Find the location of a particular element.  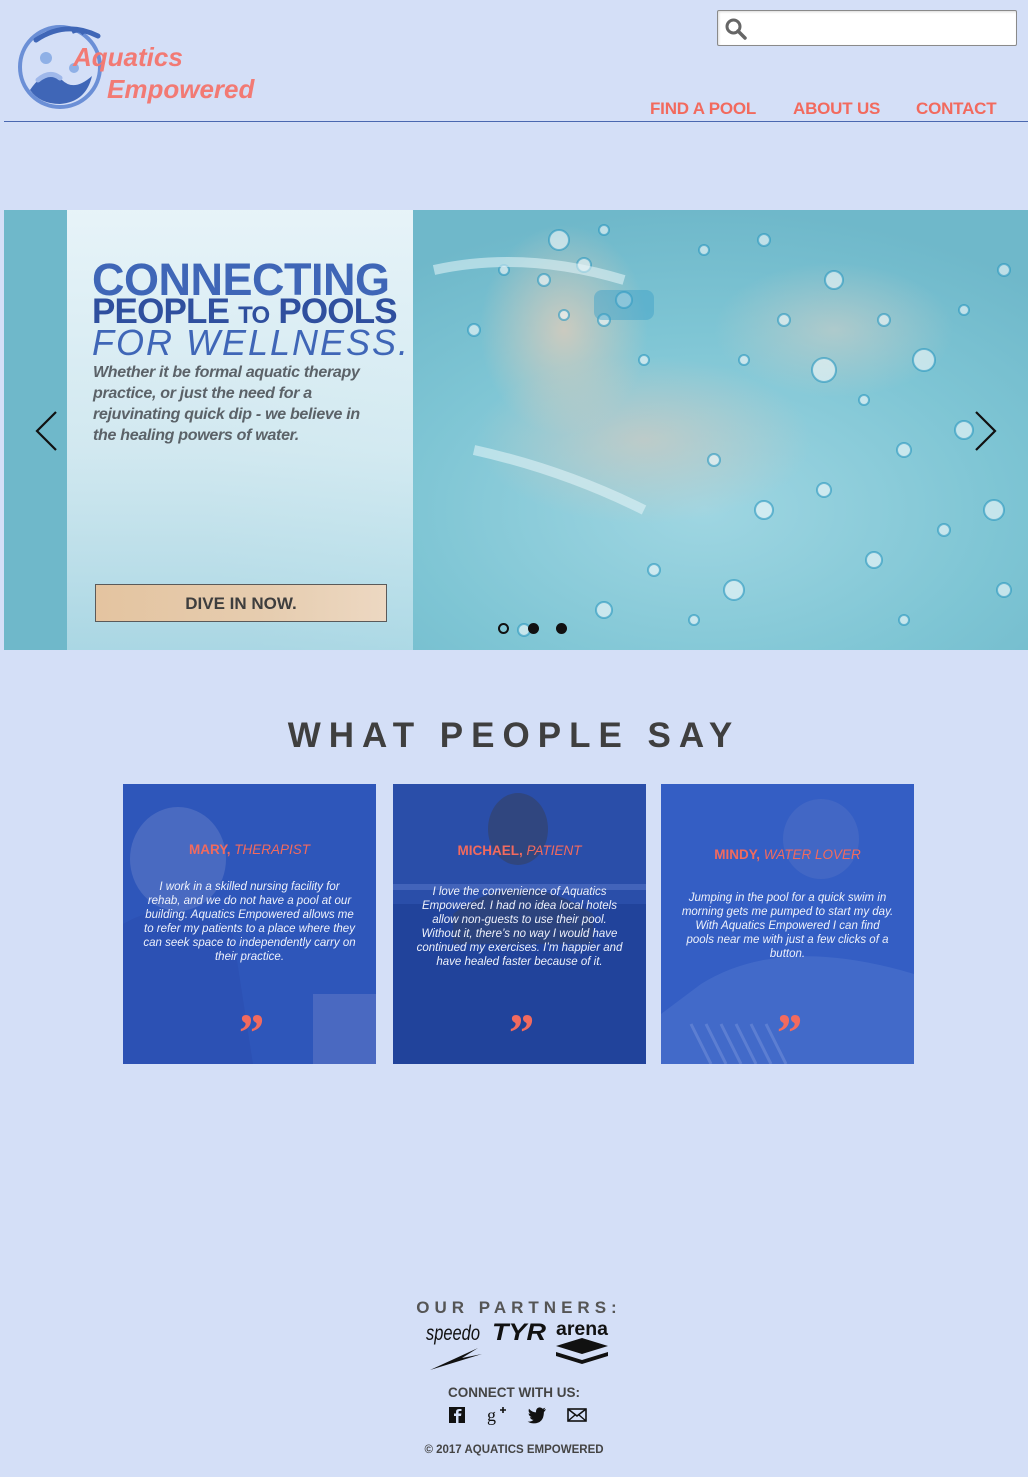

search-box is located at coordinates (867, 28).